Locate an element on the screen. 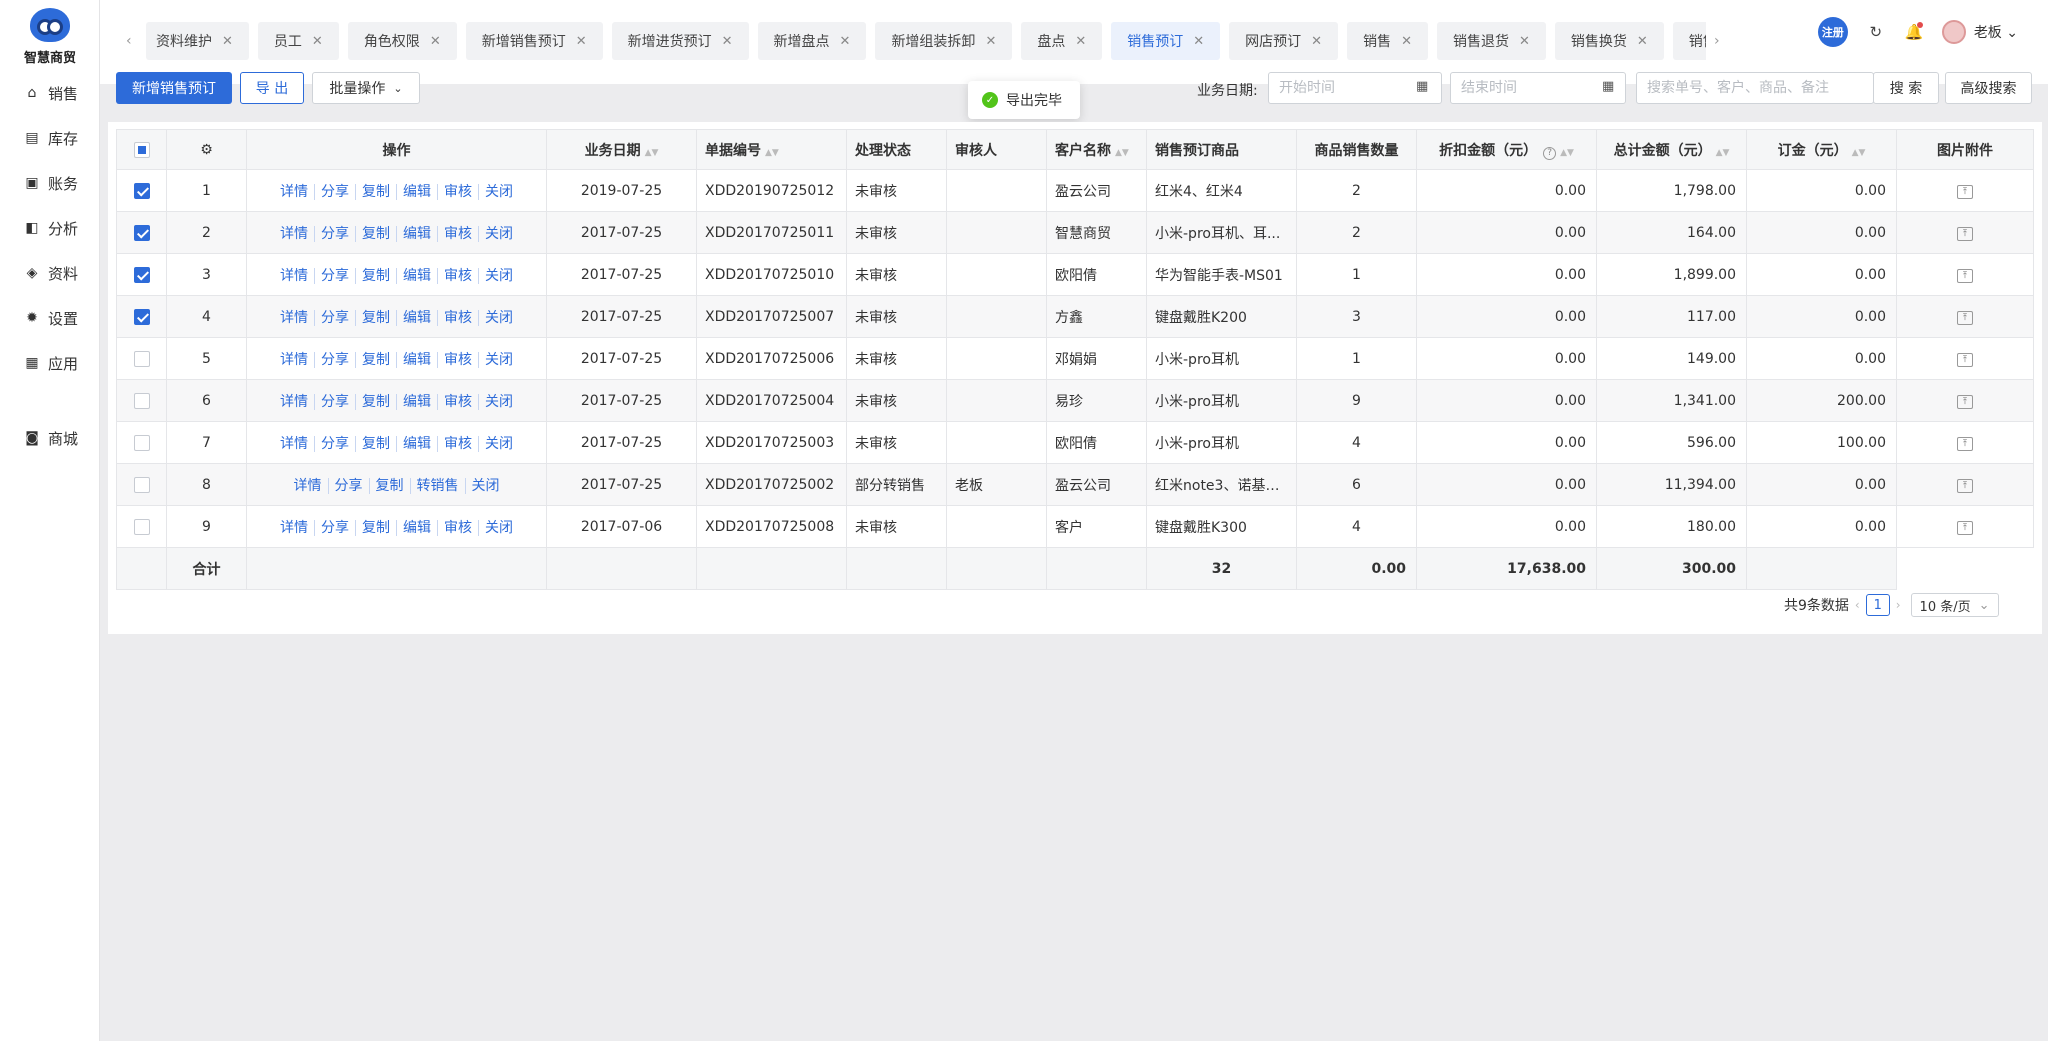 The width and height of the screenshot is (2048, 1041). select-all-cell is located at coordinates (141, 149).